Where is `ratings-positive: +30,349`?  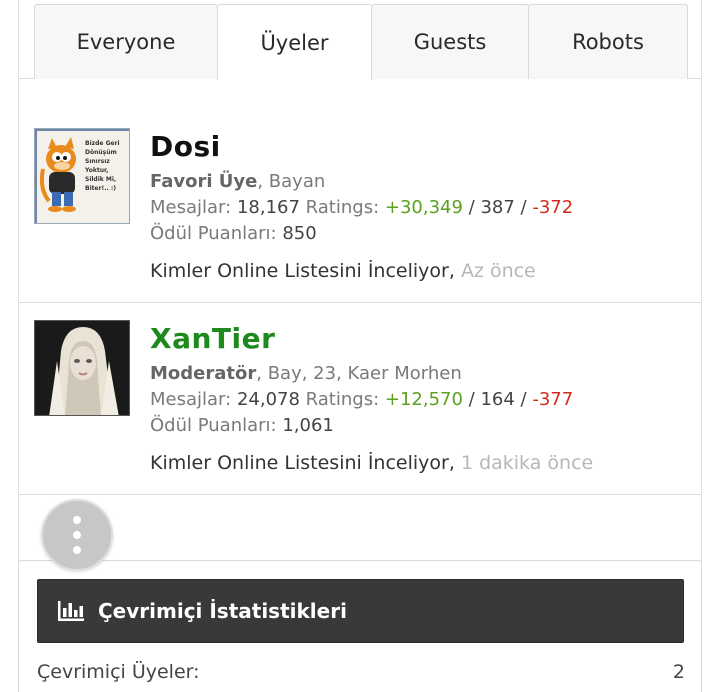
ratings-positive: +30,349 is located at coordinates (423, 207).